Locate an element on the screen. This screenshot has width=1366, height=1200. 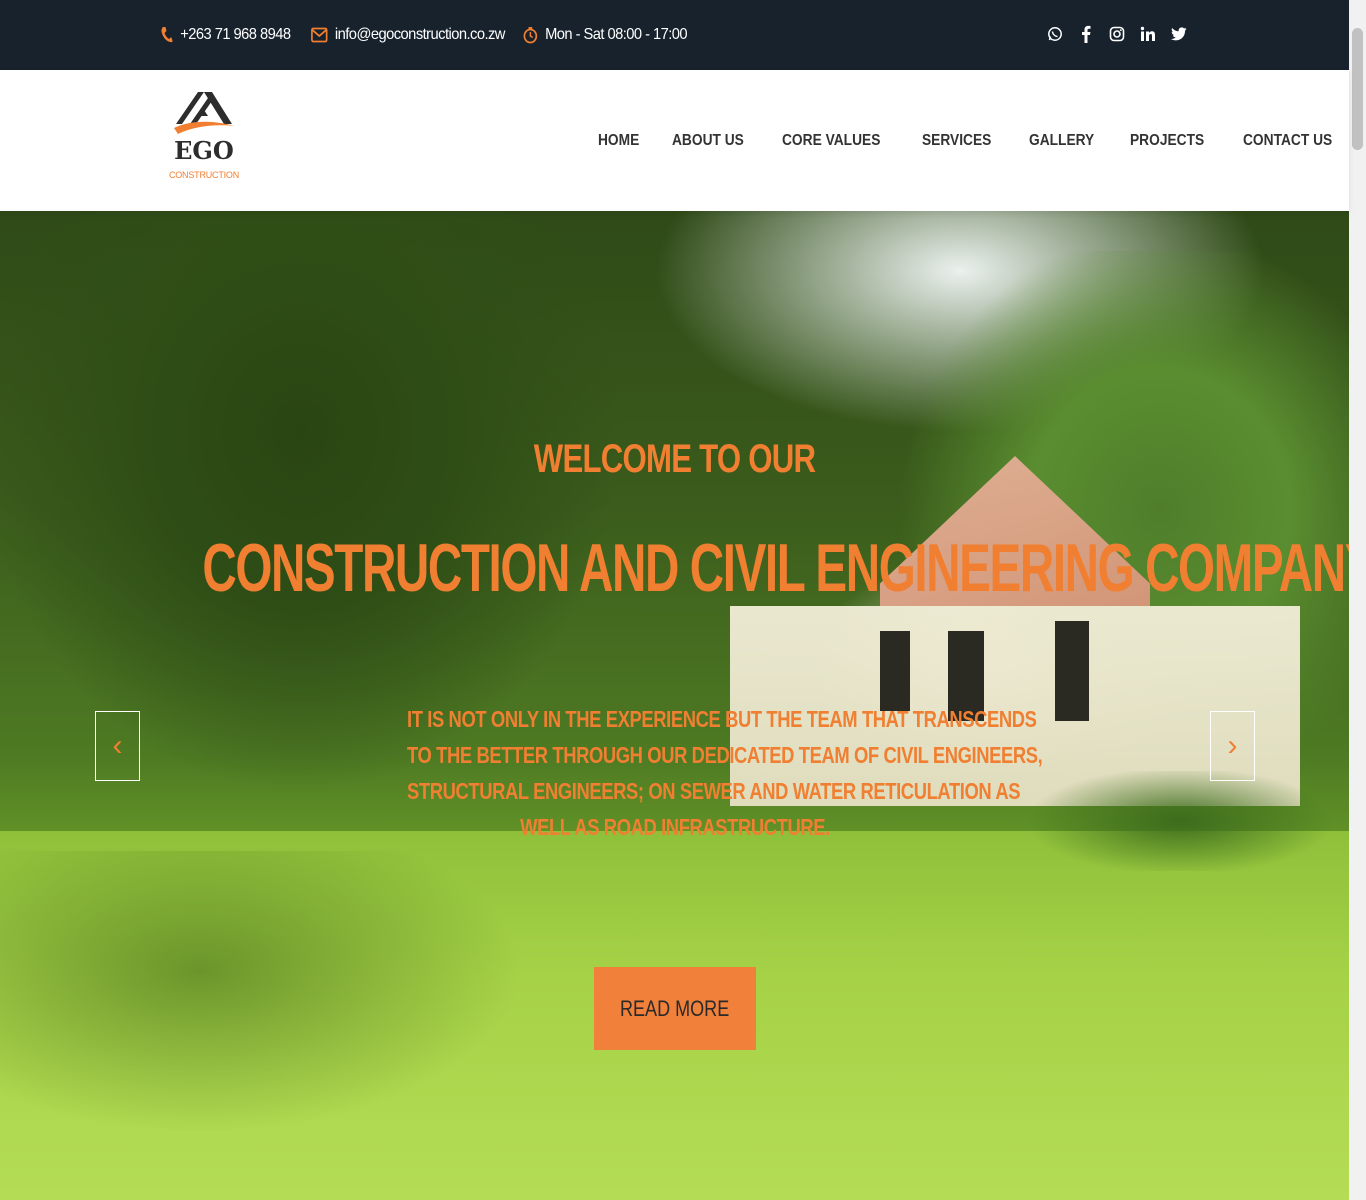
instagram-icon is located at coordinates (1117, 34).